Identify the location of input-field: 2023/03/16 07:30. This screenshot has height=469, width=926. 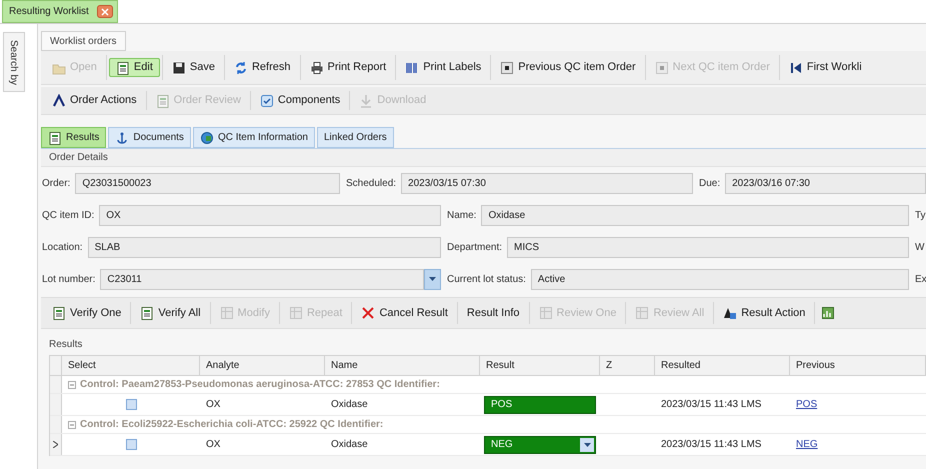
(825, 183).